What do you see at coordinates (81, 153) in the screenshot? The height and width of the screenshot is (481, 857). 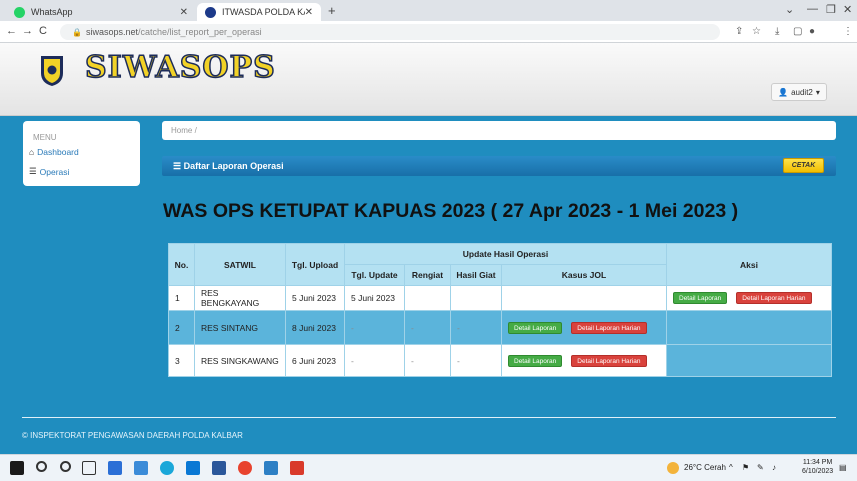 I see `sidebar-menu: MENU ⌂ Dashboard ☰ Operasi` at bounding box center [81, 153].